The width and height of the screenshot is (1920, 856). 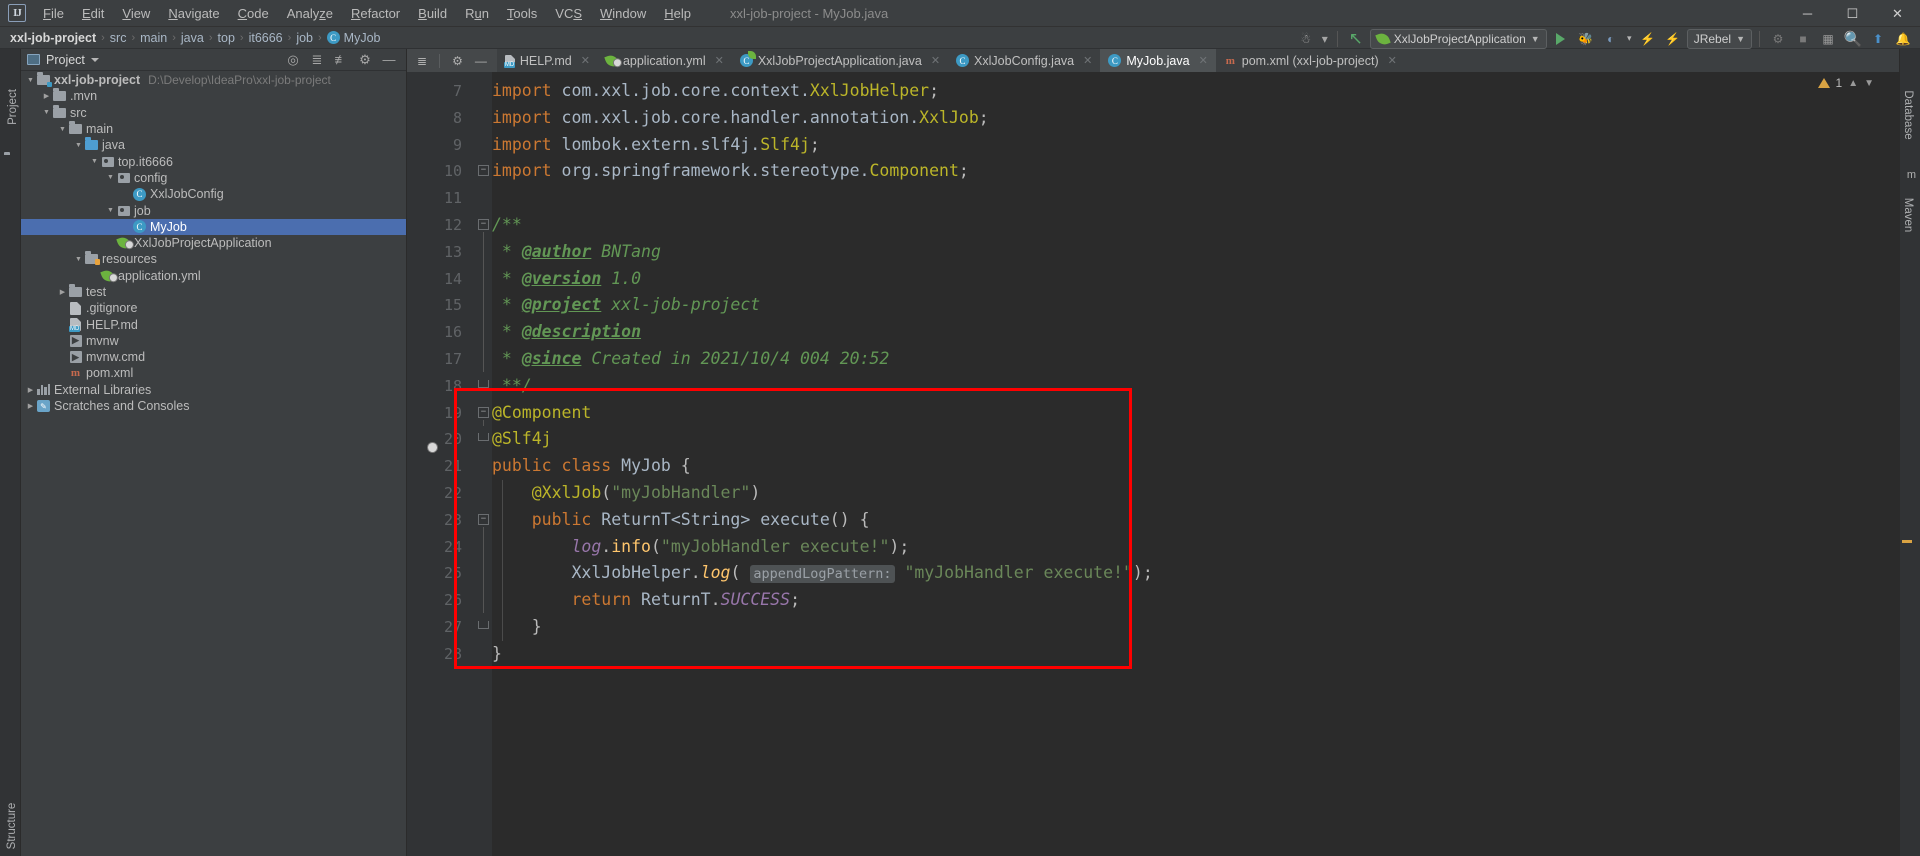 What do you see at coordinates (1908, 215) in the screenshot?
I see `tool-window-button-maven: Maven` at bounding box center [1908, 215].